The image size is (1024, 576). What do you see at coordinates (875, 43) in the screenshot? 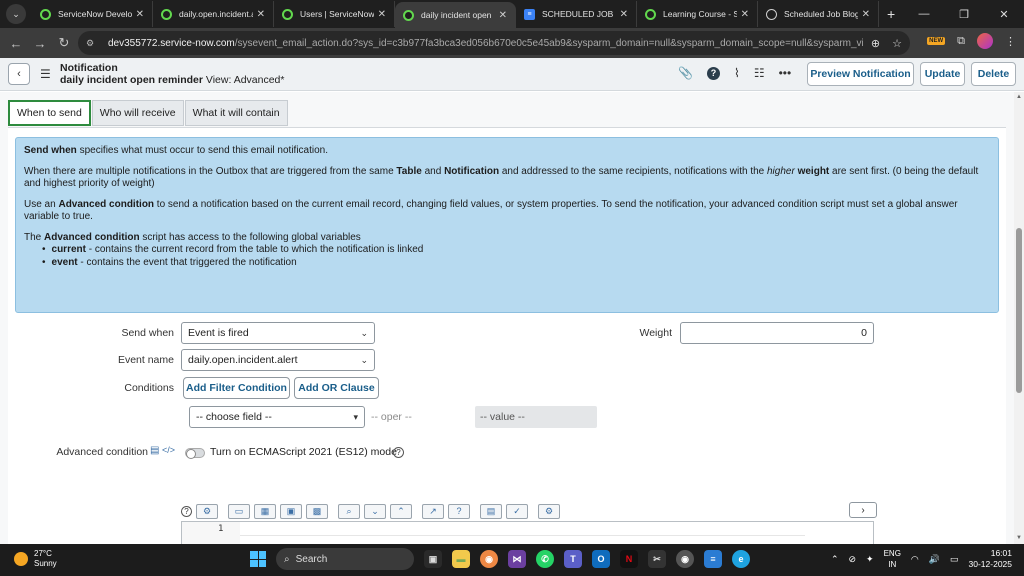
I see `zoom-icon: ⊕` at bounding box center [875, 43].